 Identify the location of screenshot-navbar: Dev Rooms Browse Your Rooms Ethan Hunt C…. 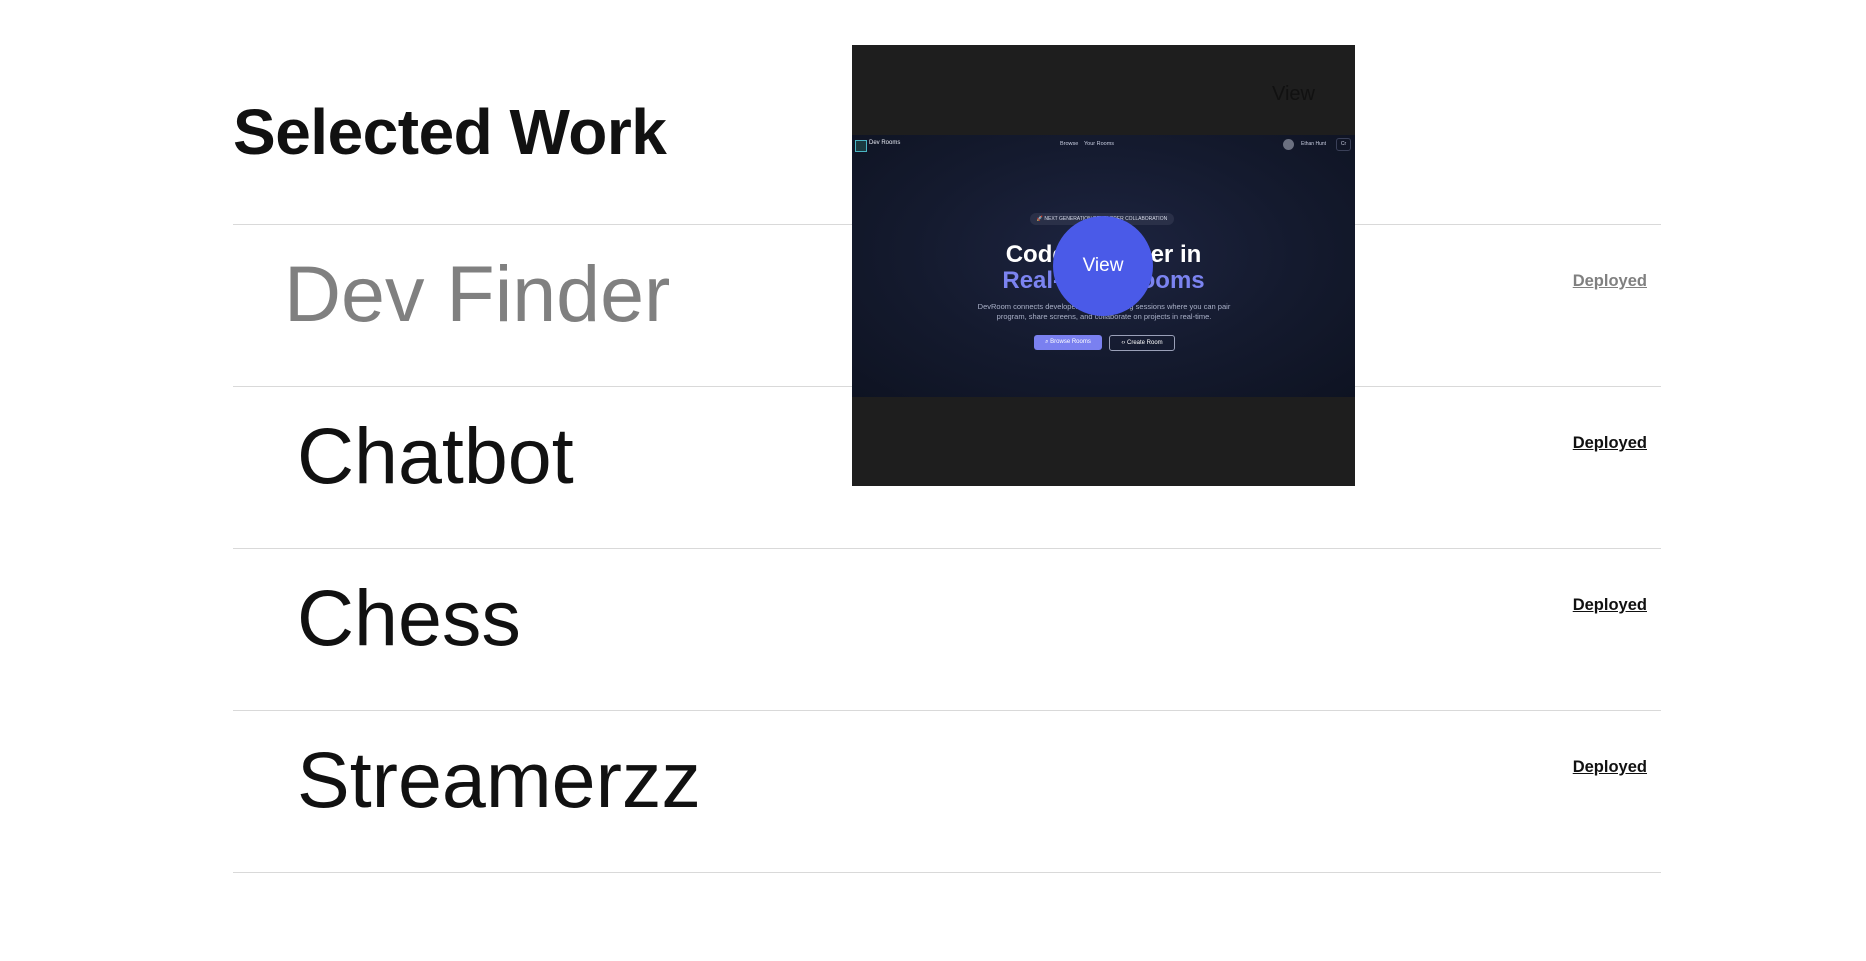
(1103, 146).